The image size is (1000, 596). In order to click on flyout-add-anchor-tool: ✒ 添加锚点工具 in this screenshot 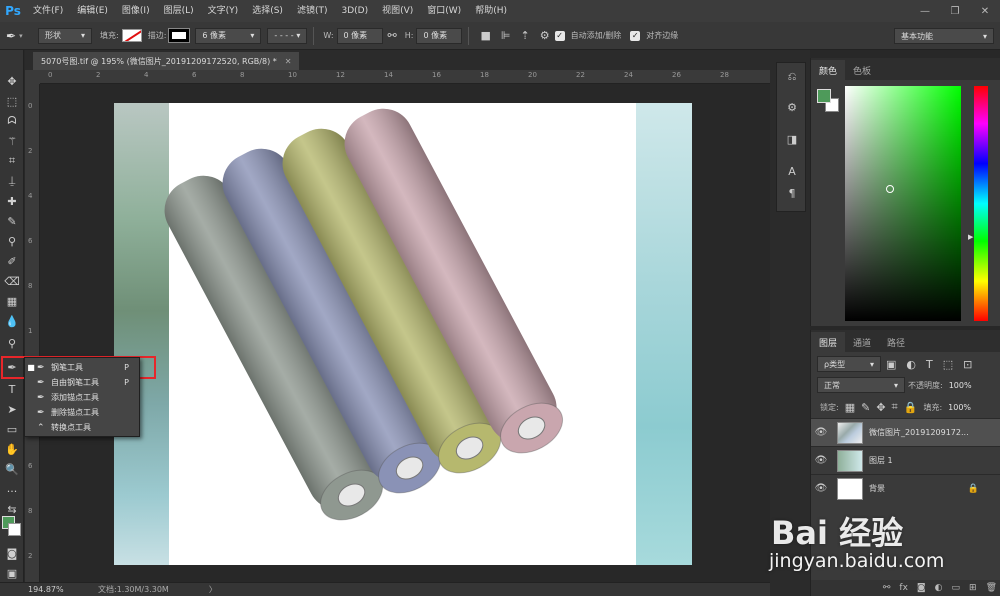, I will do `click(82, 397)`.